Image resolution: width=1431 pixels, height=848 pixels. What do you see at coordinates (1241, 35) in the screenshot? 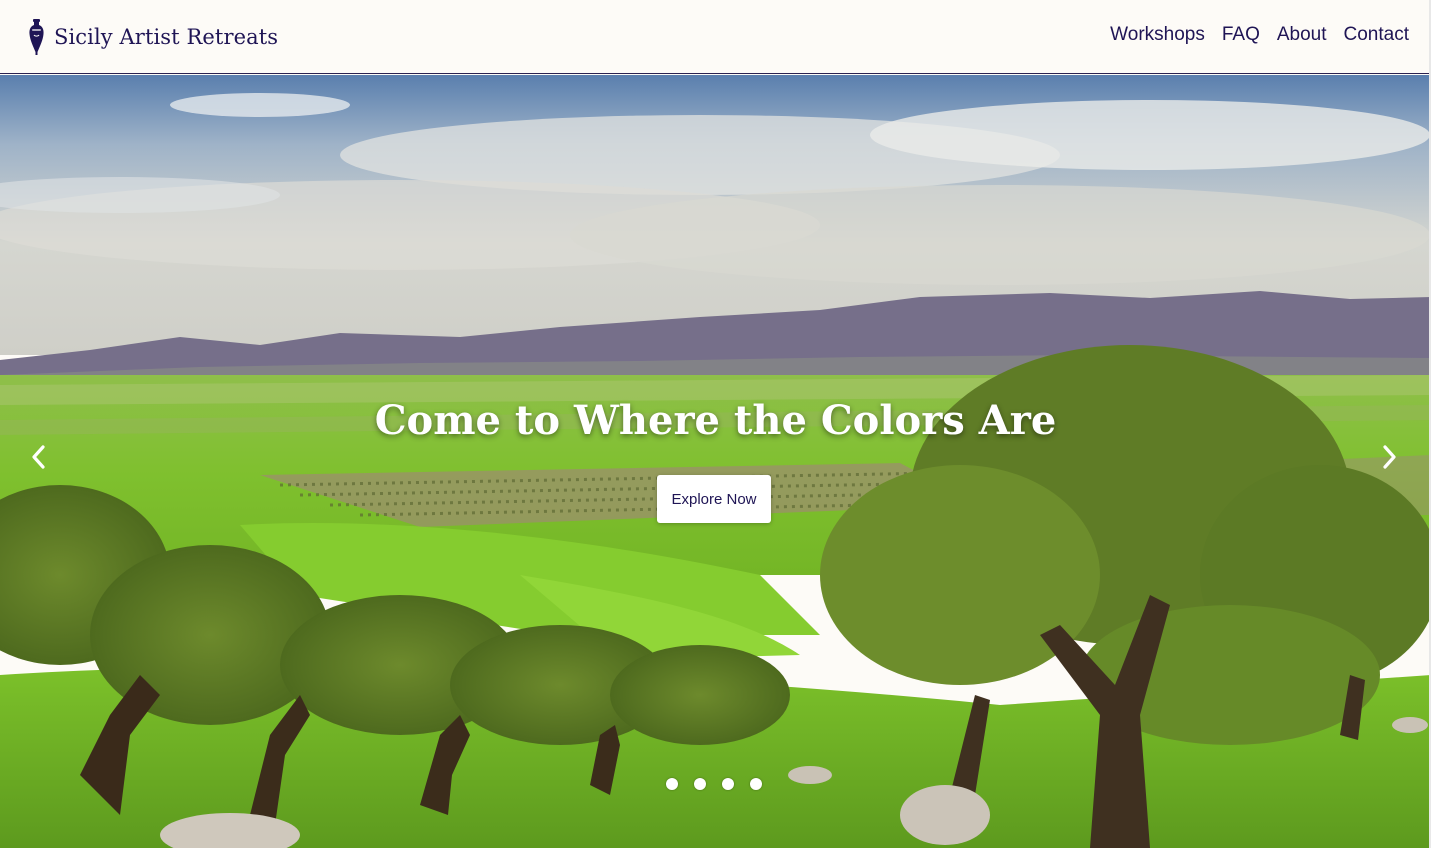
I see `nav-link-faq: FAQ` at bounding box center [1241, 35].